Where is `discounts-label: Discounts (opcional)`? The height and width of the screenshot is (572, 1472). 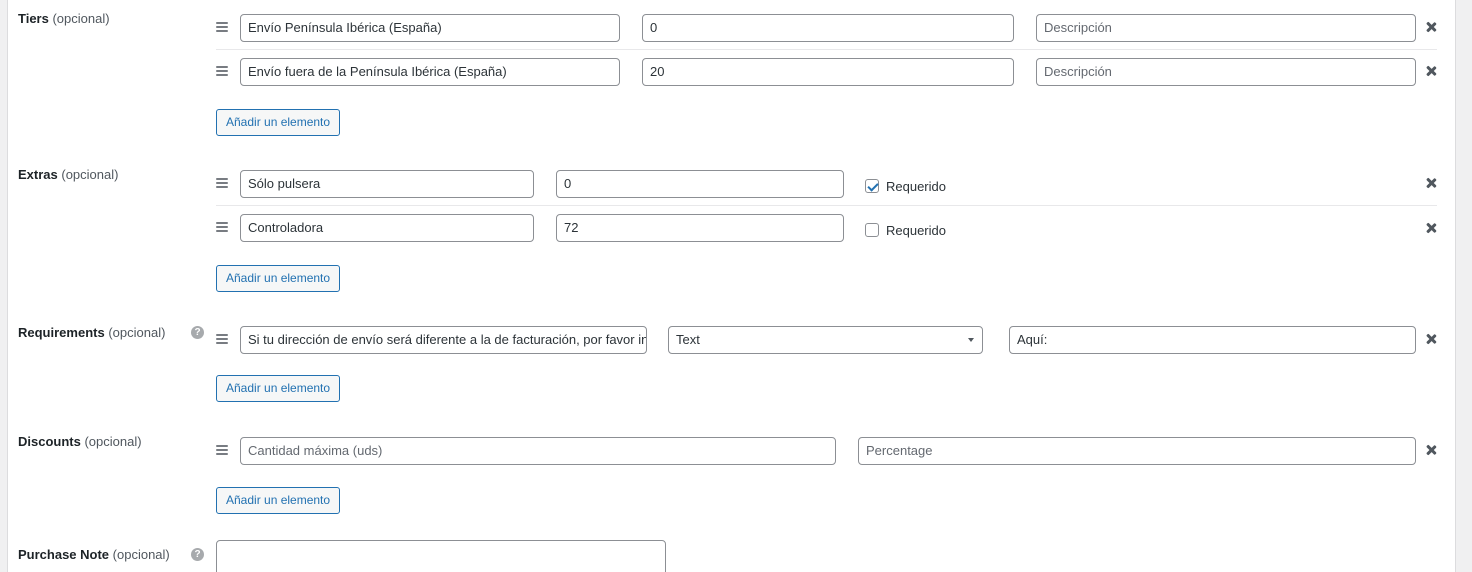
discounts-label: Discounts (opcional) is located at coordinates (80, 441).